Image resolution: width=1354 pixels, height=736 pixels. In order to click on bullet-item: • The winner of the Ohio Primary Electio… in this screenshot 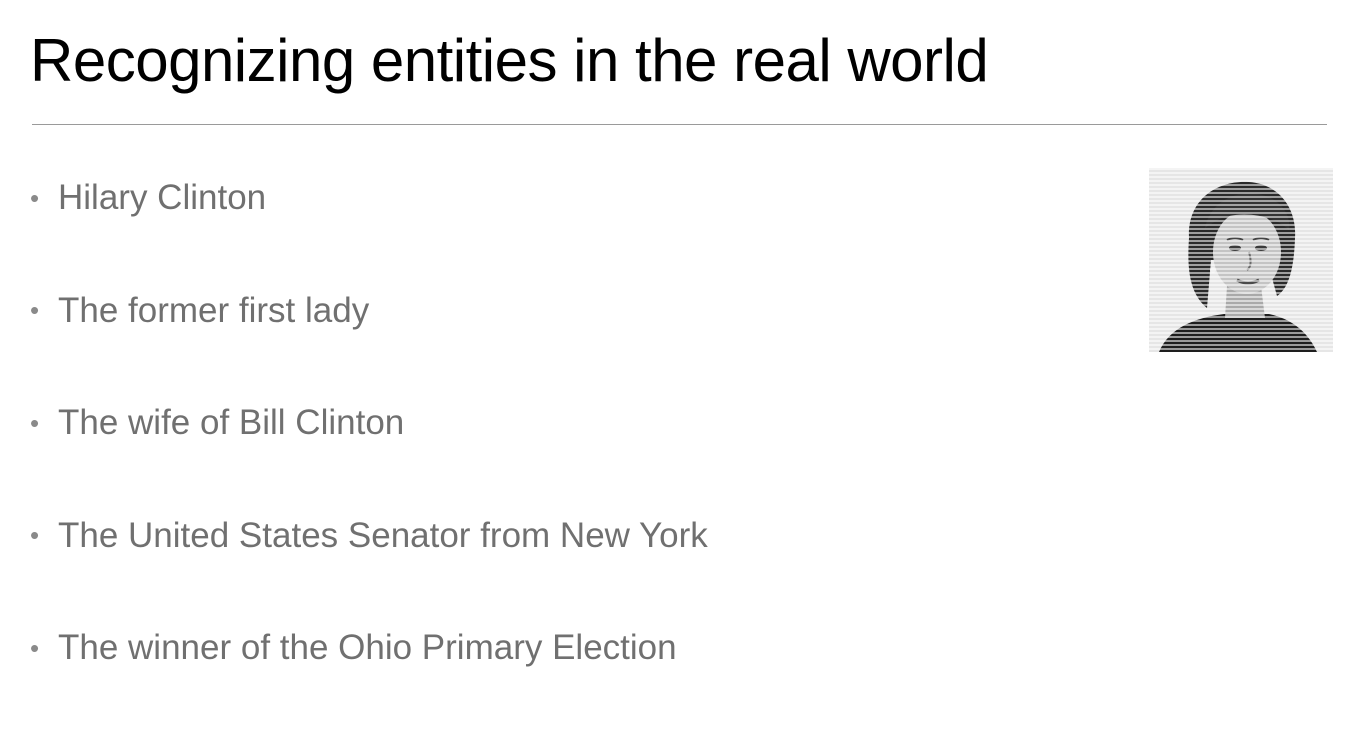, I will do `click(369, 648)`.